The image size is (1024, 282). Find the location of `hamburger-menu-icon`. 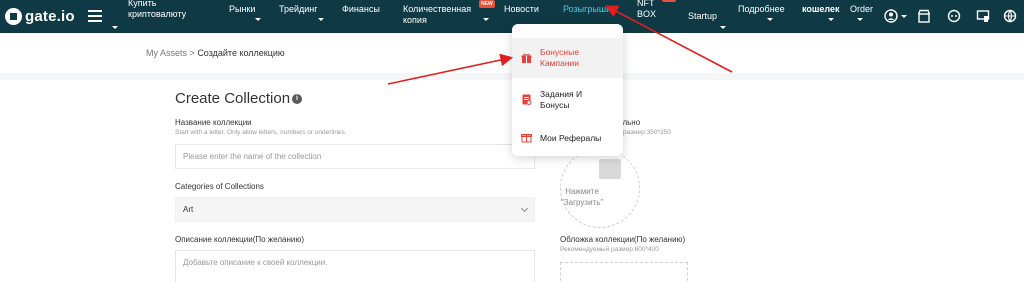

hamburger-menu-icon is located at coordinates (95, 16).